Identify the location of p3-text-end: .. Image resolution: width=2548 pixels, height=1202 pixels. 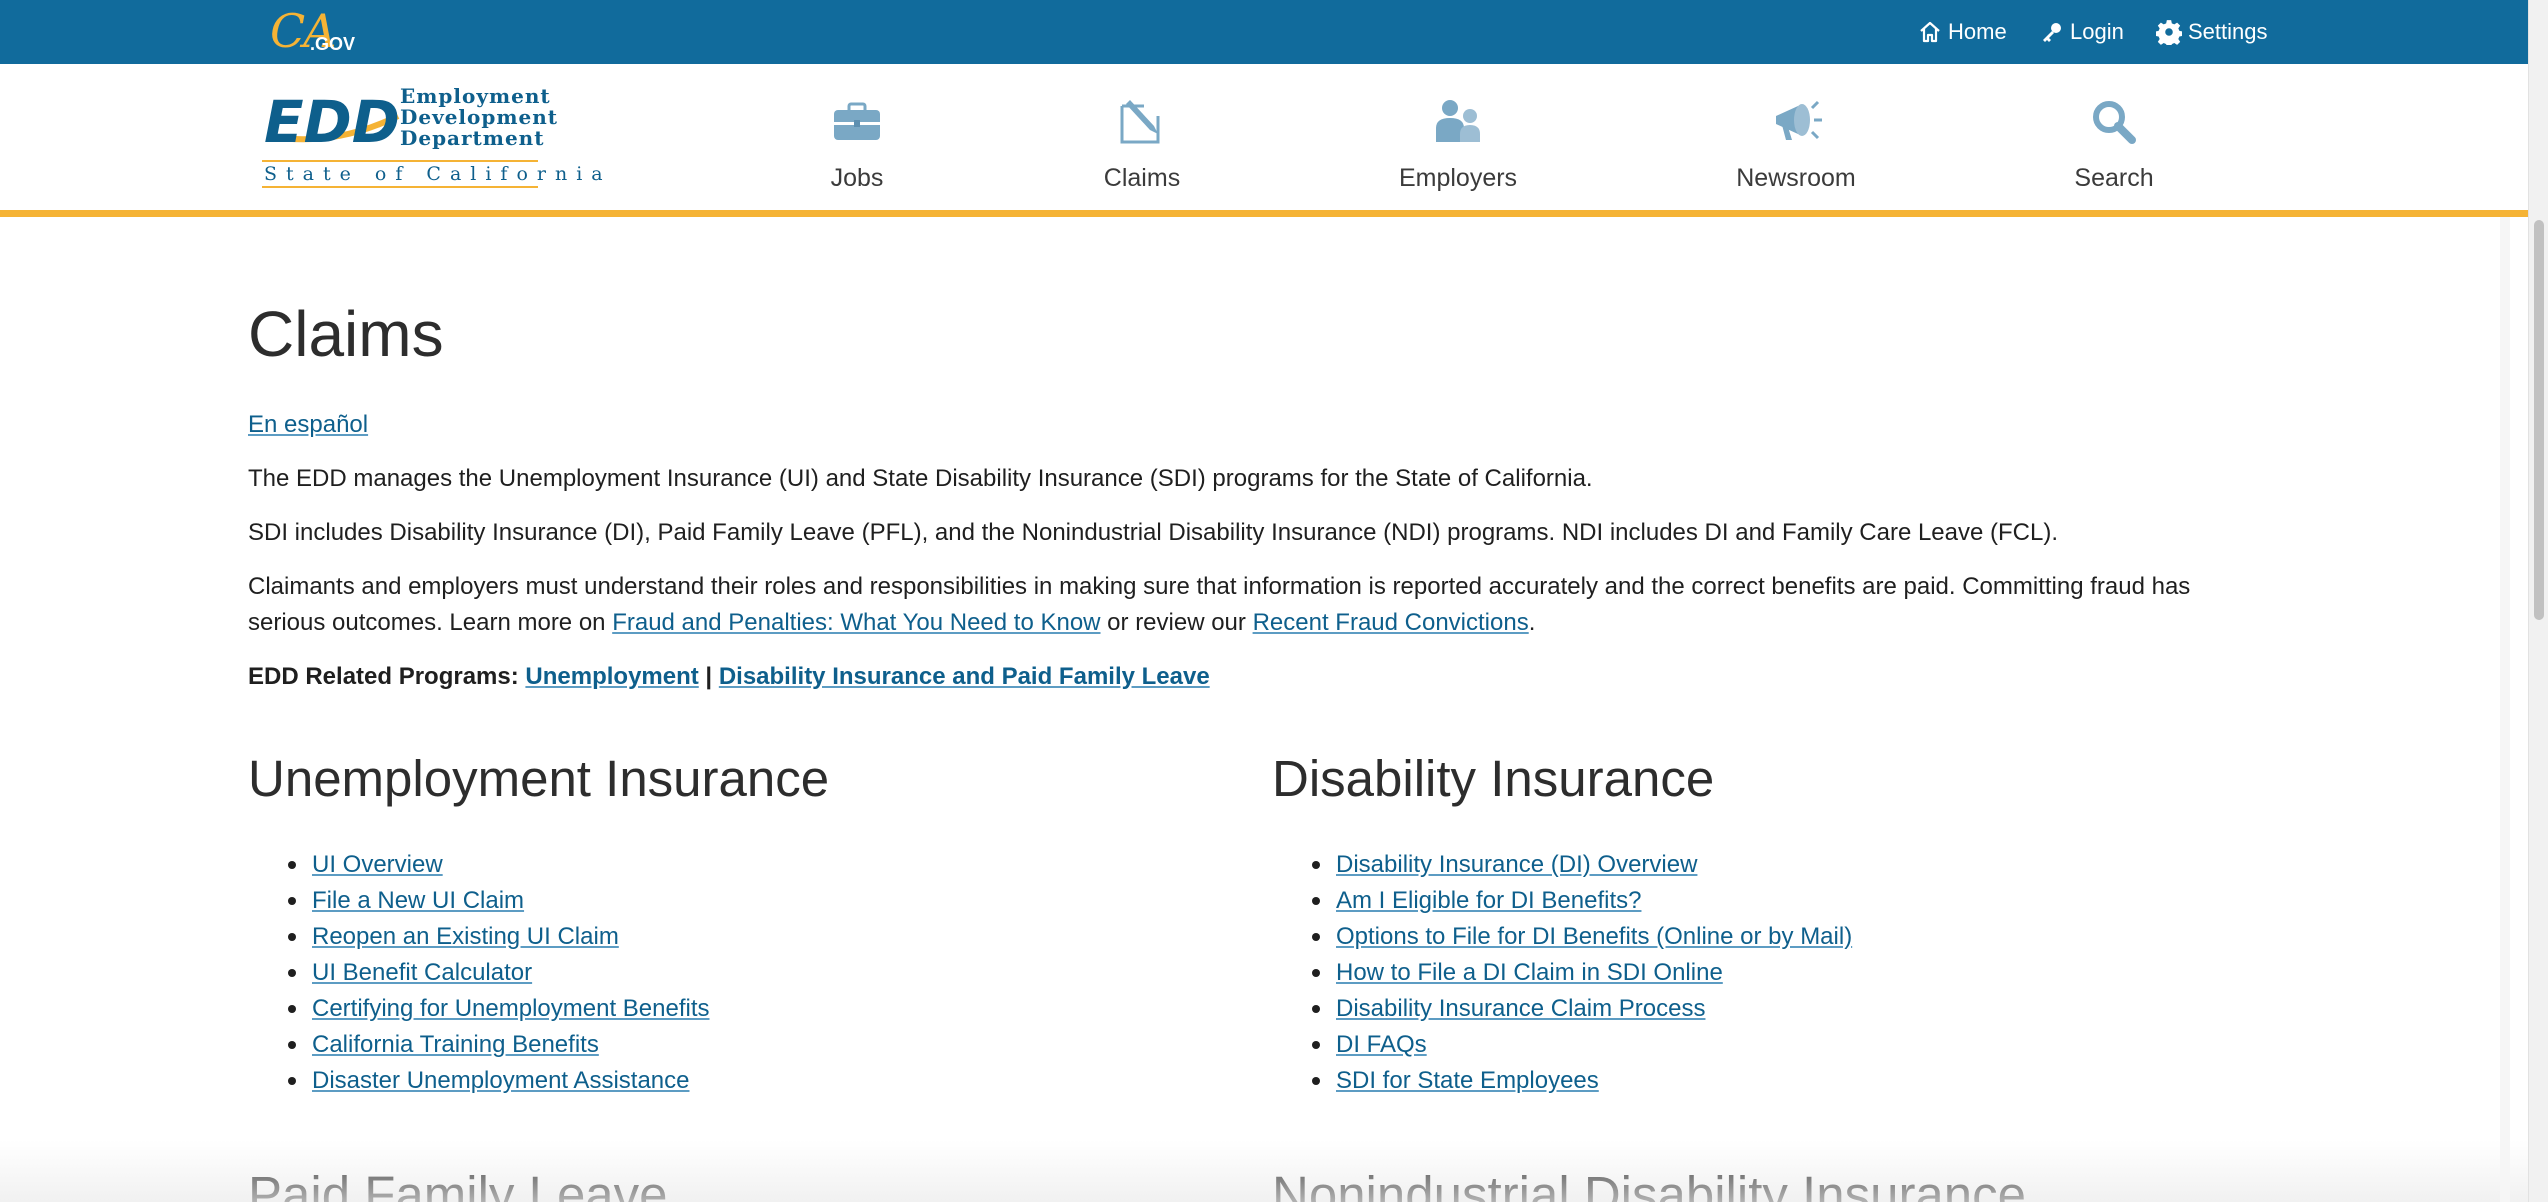
(1532, 622).